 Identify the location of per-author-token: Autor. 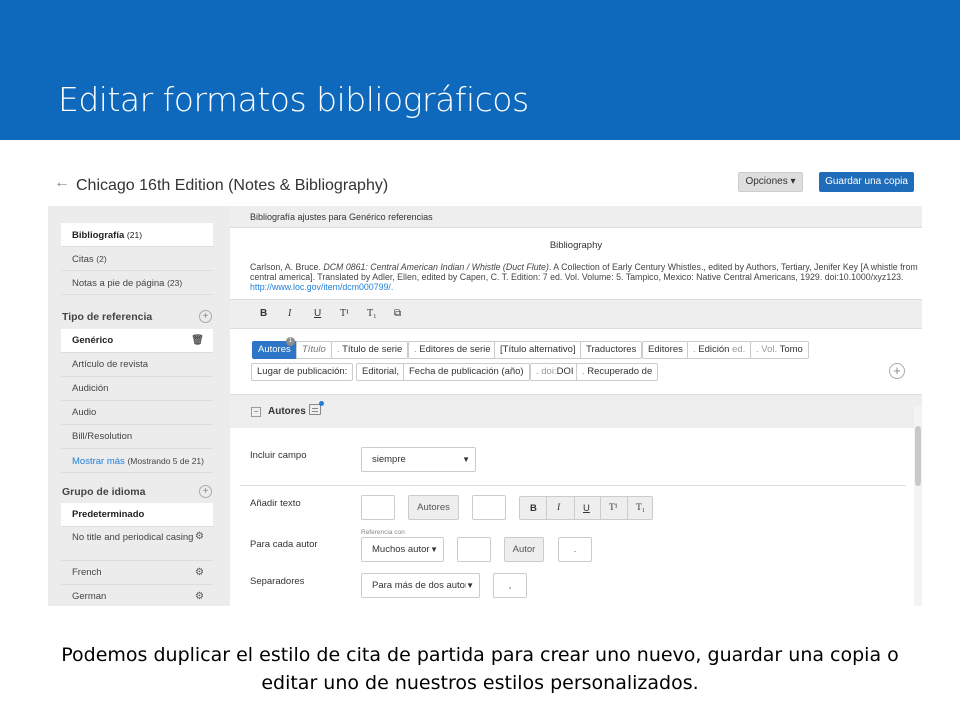
(524, 549).